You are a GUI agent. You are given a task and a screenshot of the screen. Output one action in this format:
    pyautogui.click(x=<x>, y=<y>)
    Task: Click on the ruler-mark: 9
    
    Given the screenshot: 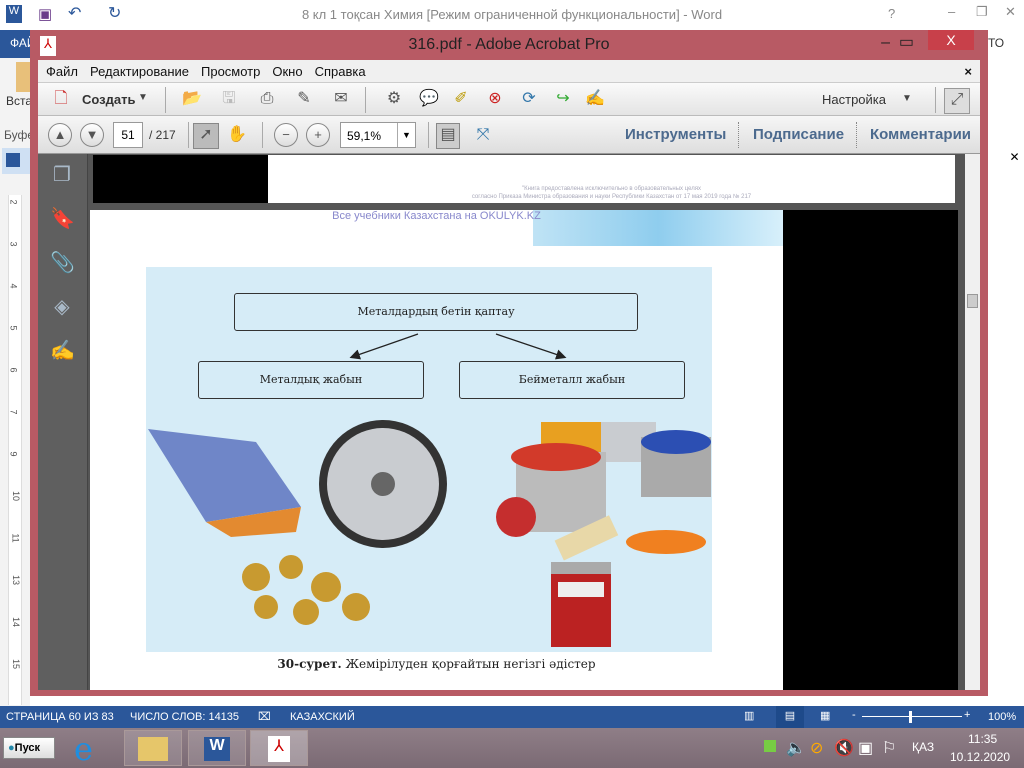 What is the action you would take?
    pyautogui.click(x=13, y=454)
    